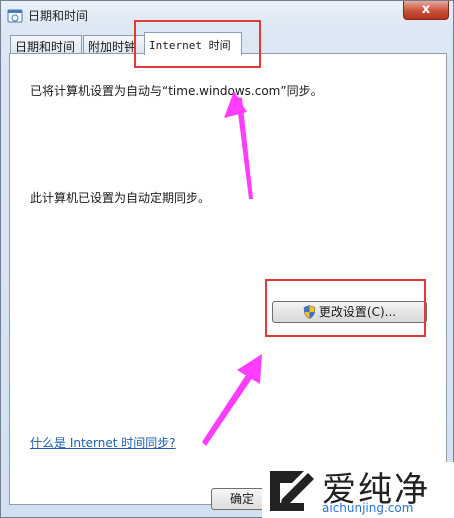 The width and height of the screenshot is (454, 518). Describe the element at coordinates (358, 490) in the screenshot. I see `watermark: 爱纯净 aichunjing.com` at that location.